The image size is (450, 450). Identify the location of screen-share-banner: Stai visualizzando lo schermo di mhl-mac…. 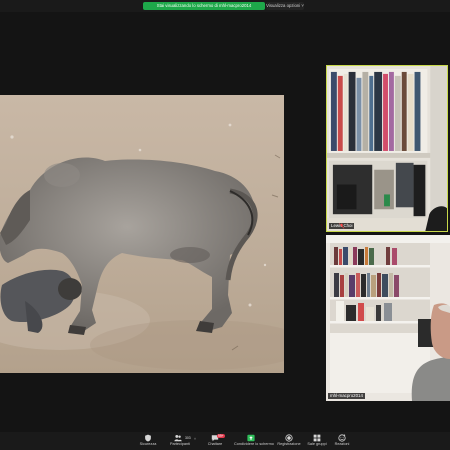
(204, 6).